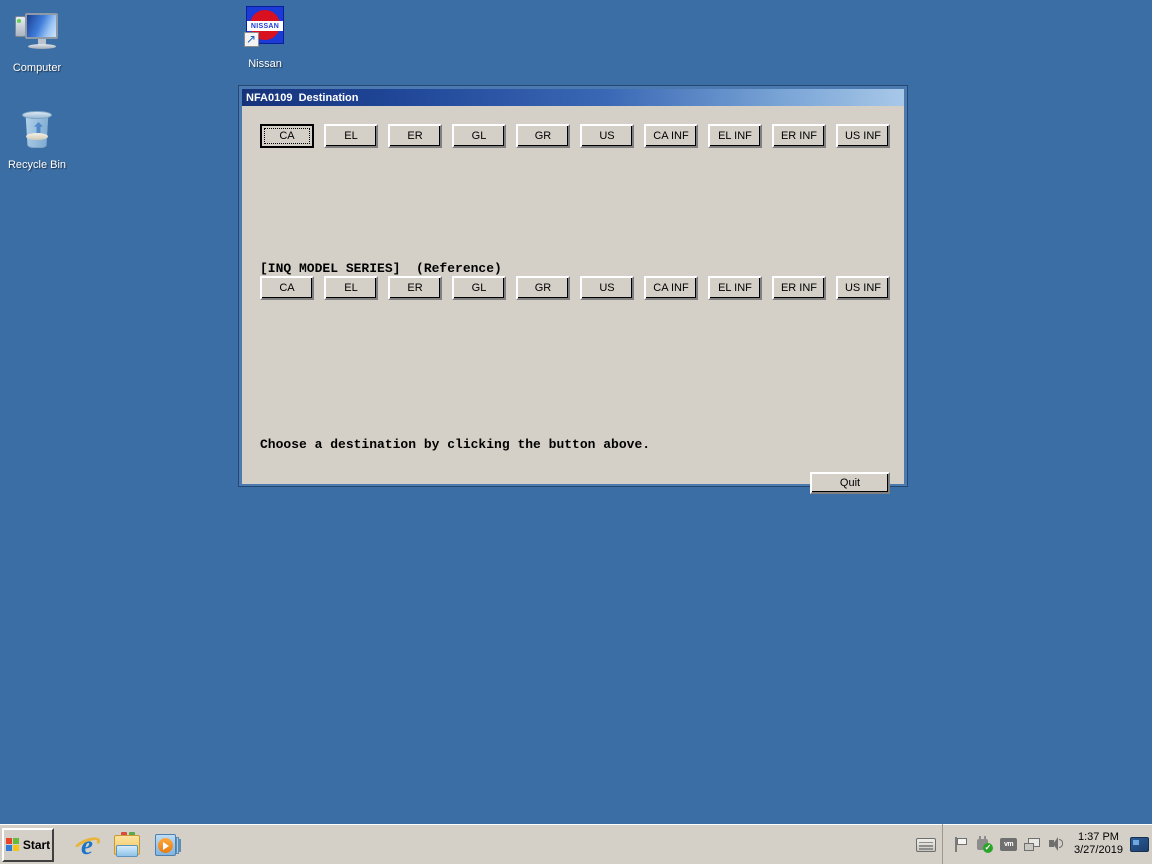 This screenshot has width=1152, height=864. Describe the element at coordinates (735, 136) in the screenshot. I see `destination-button-el-inf: EL INF` at that location.